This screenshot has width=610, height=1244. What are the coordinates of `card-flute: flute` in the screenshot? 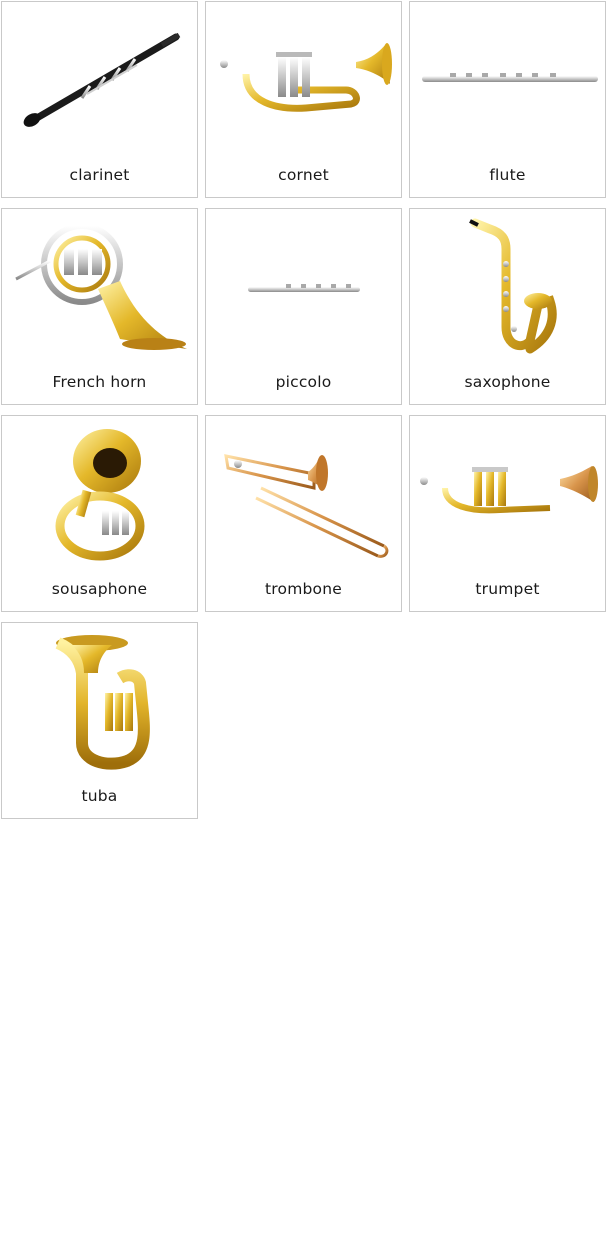 It's located at (507, 99).